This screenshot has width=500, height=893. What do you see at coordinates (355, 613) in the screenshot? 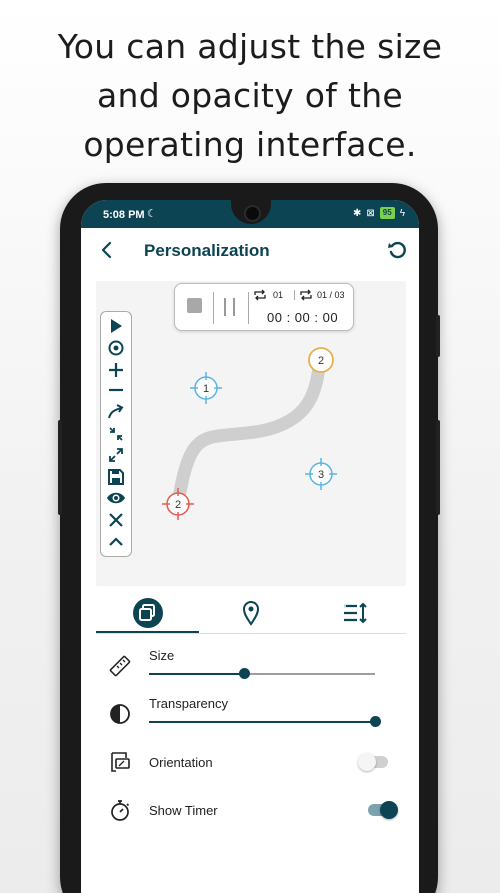
I see `sort-list-icon` at bounding box center [355, 613].